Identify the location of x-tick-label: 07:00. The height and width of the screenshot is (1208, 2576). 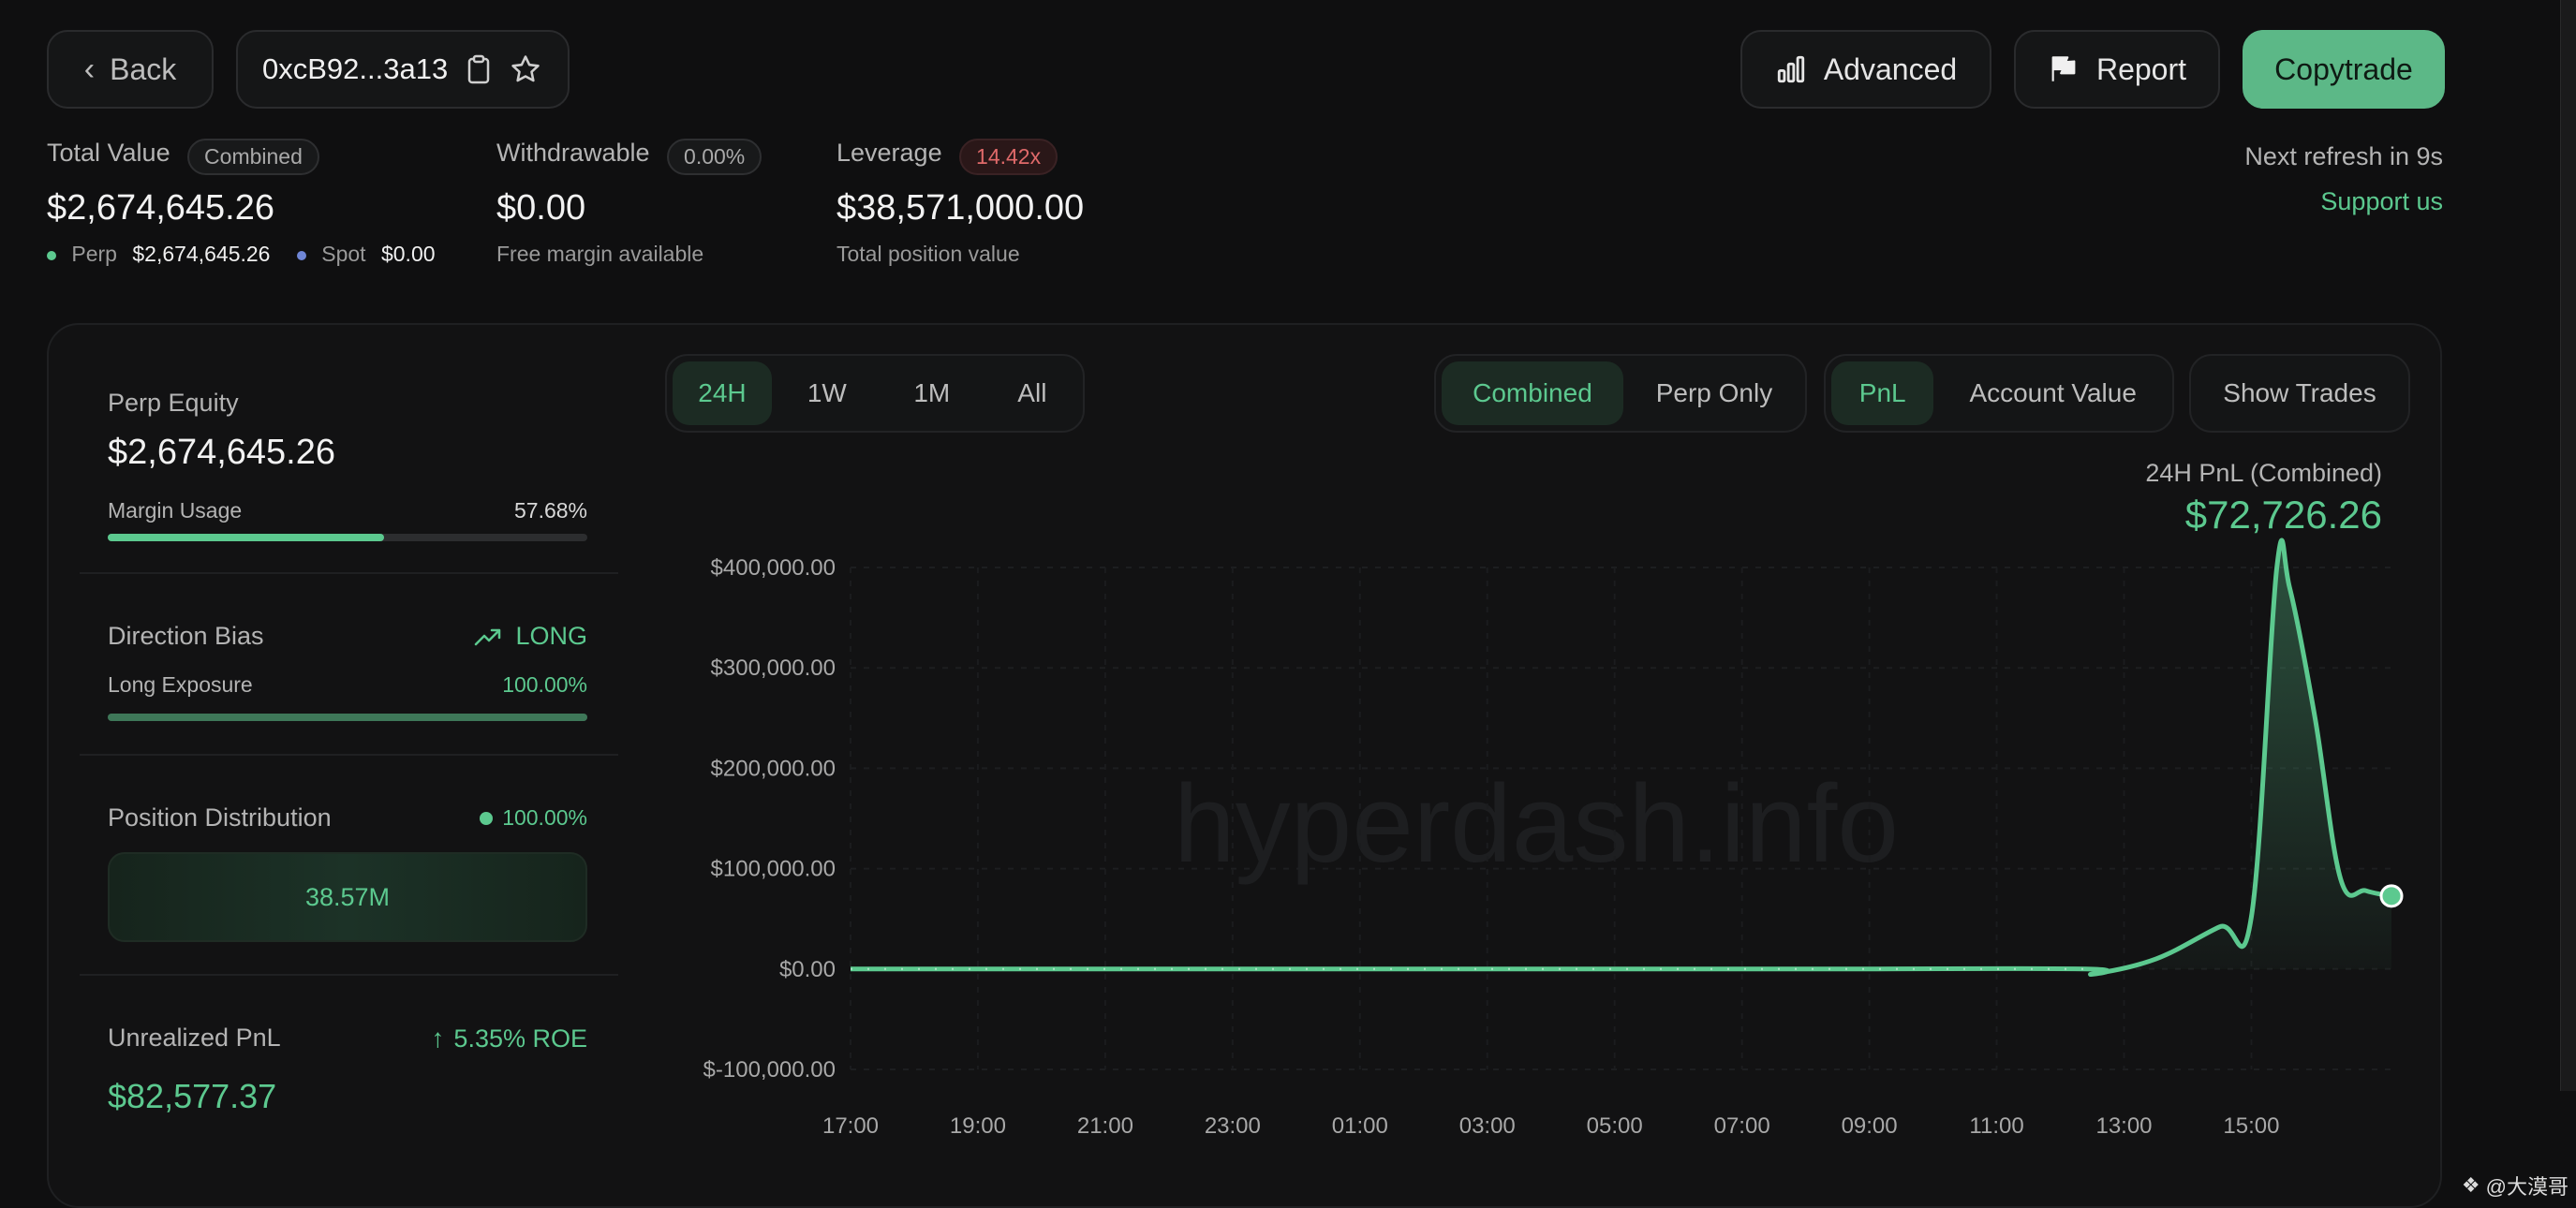
(1742, 1126).